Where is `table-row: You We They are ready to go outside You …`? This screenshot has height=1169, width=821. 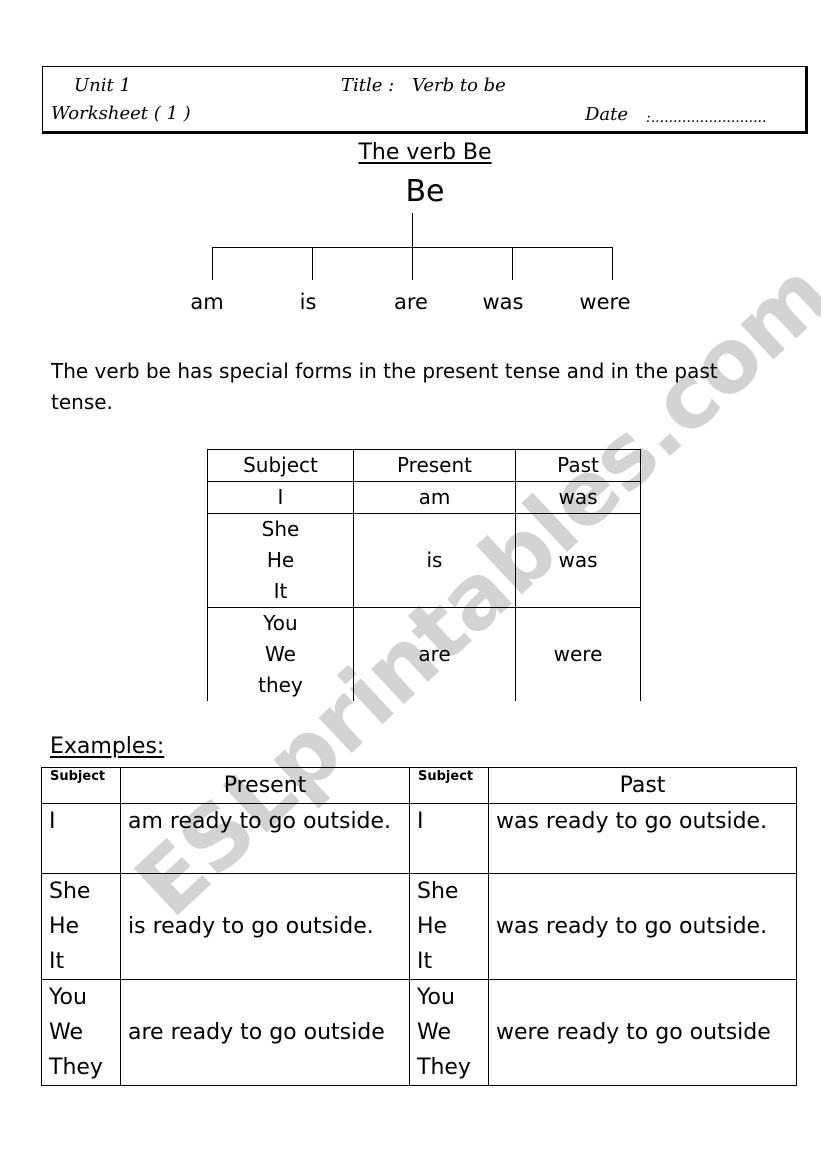
table-row: You We They are ready to go outside You … is located at coordinates (419, 1032).